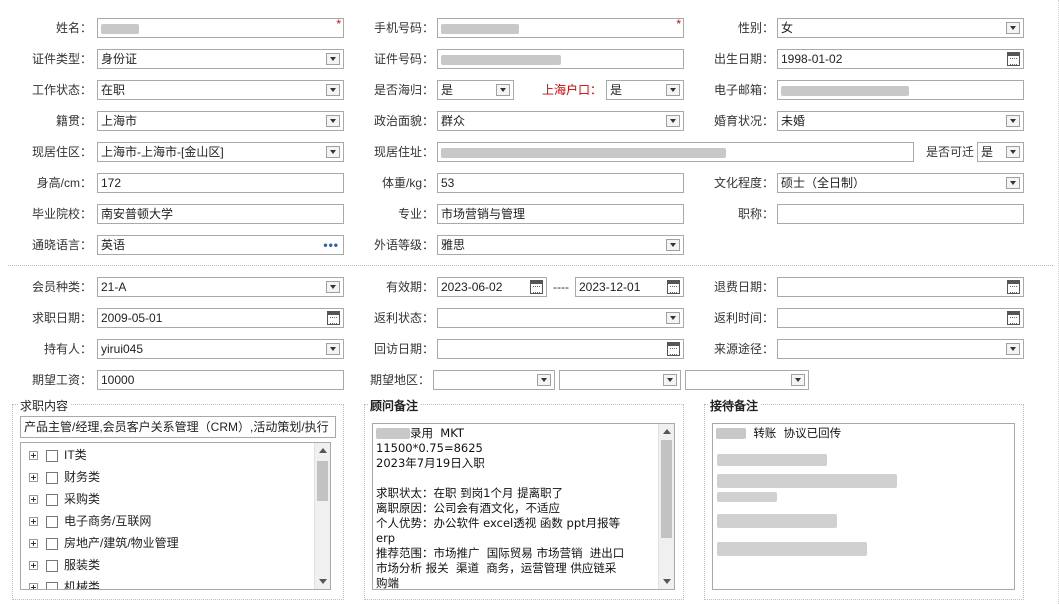 The image size is (1059, 604). What do you see at coordinates (220, 121) in the screenshot?
I see `native-select: 上海市` at bounding box center [220, 121].